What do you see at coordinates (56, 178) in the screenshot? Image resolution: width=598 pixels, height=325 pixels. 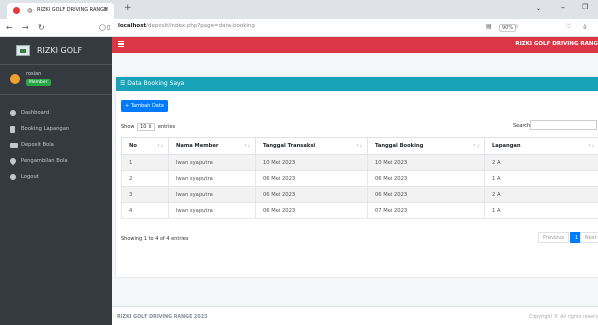 I see `sidebar-item-logout: Logout` at bounding box center [56, 178].